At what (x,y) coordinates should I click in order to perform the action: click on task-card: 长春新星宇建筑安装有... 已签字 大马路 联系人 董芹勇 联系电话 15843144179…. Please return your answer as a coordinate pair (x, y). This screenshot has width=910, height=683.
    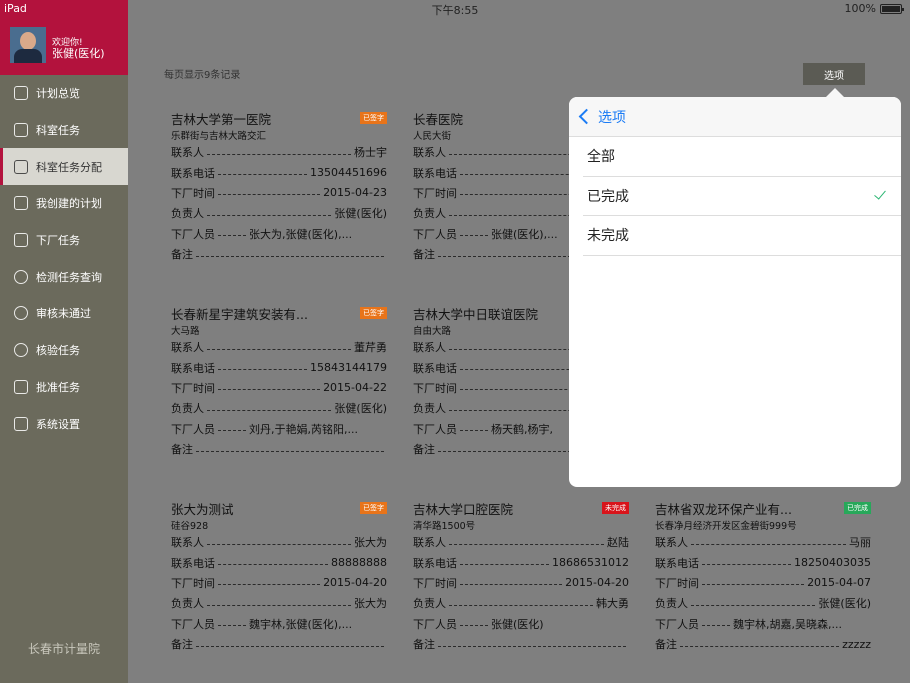
    Looking at the image, I should click on (279, 382).